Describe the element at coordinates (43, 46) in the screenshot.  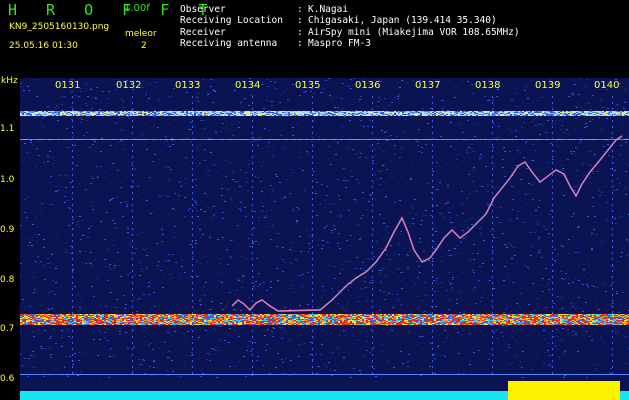
I see `datetime-label: 25.05.16 01:30` at that location.